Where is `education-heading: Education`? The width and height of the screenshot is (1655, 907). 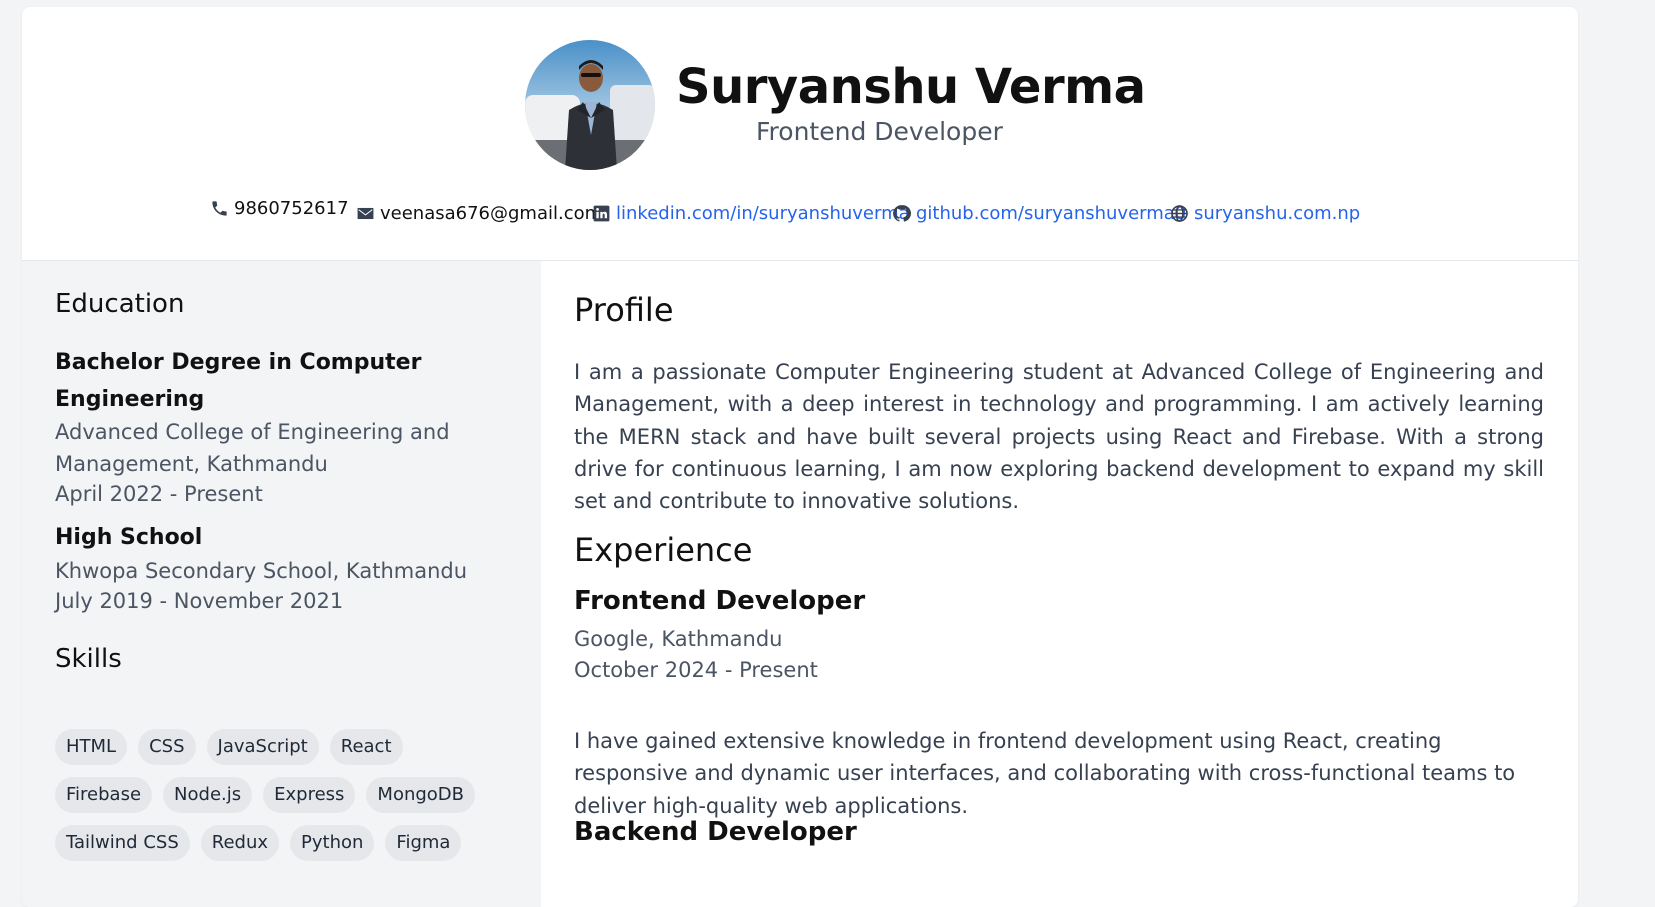
education-heading: Education is located at coordinates (120, 304).